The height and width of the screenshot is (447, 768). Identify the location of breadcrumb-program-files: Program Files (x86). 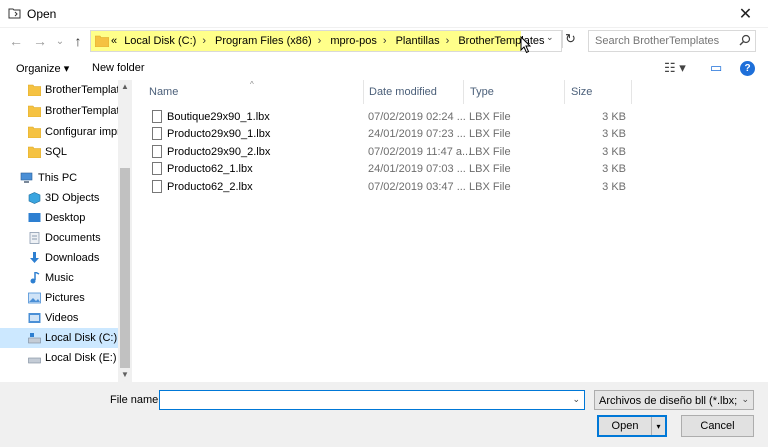
(263, 41).